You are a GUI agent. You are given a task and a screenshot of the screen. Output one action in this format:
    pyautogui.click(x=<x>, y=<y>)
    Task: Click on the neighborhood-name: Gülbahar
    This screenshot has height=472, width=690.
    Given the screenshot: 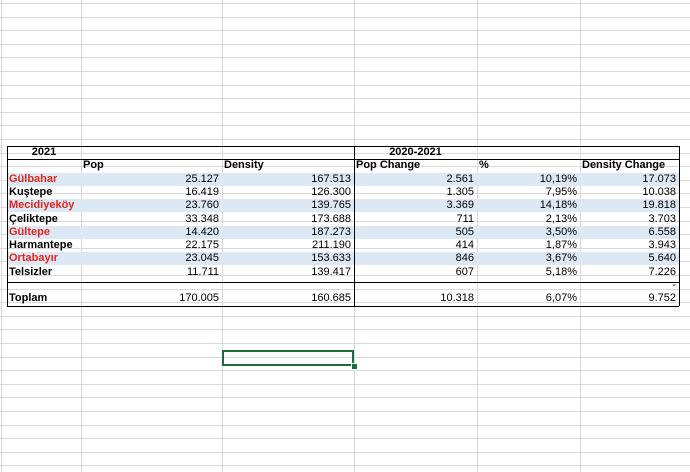 What is the action you would take?
    pyautogui.click(x=44, y=179)
    